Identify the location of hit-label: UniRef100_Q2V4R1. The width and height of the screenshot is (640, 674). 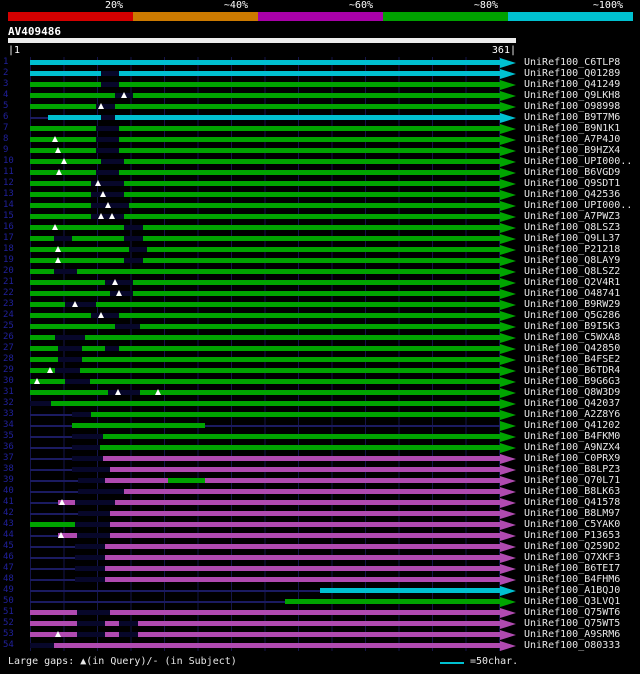
(572, 282).